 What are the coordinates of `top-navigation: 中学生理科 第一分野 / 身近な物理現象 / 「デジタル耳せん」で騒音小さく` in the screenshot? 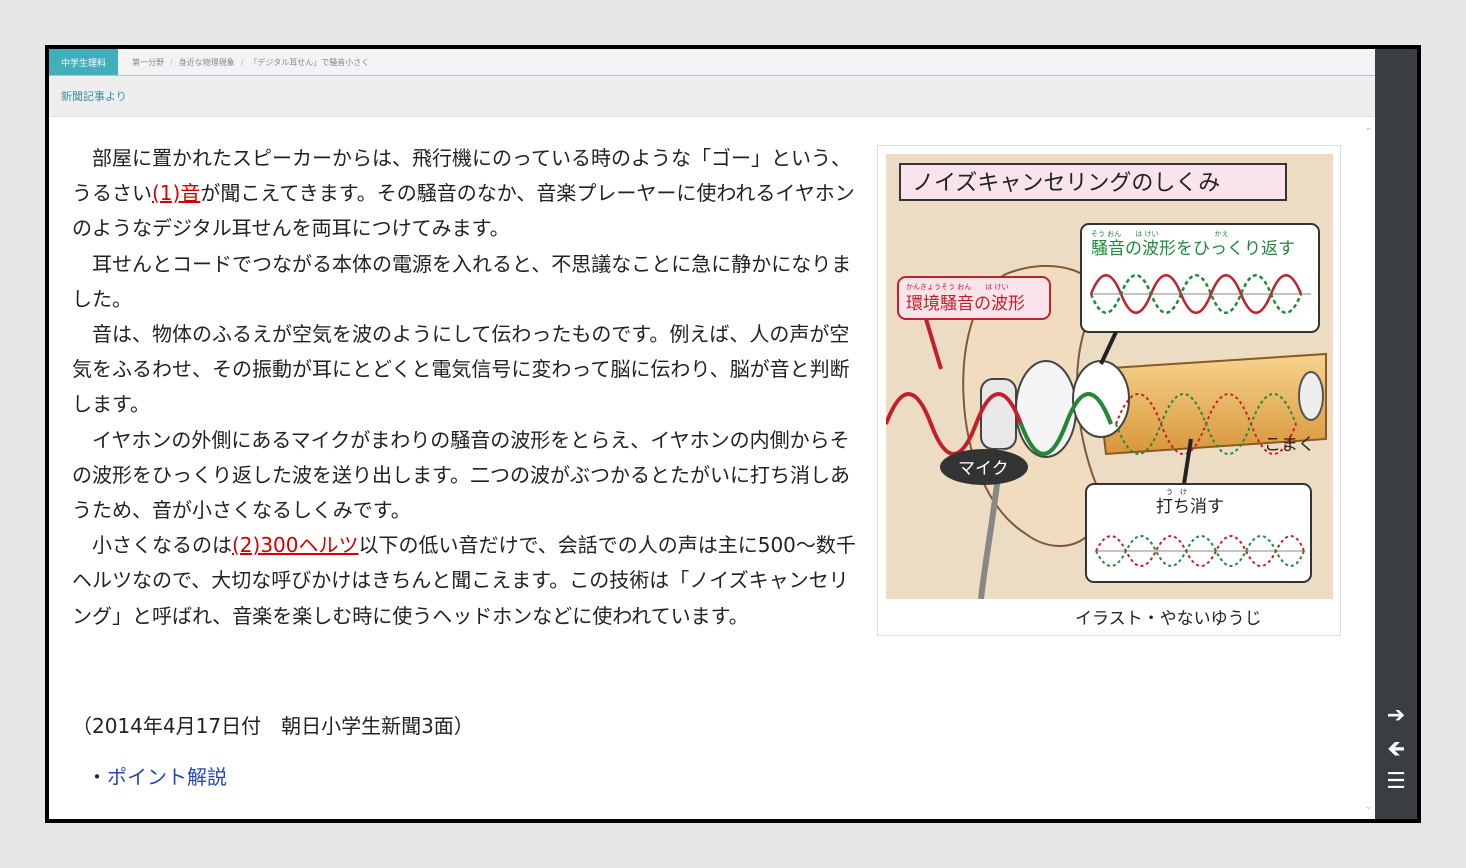 It's located at (712, 62).